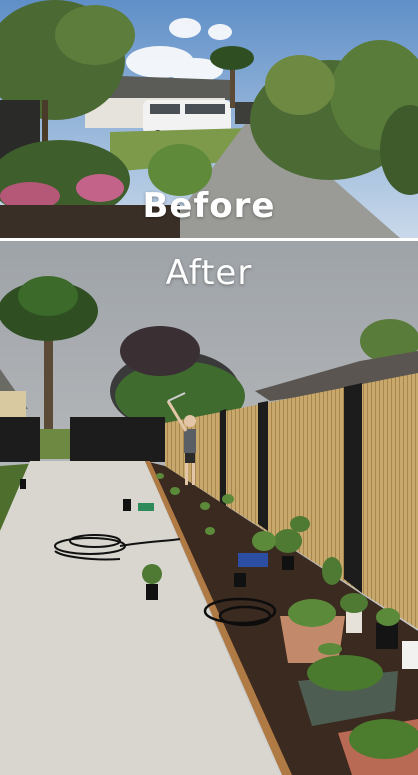 Image resolution: width=418 pixels, height=775 pixels. Describe the element at coordinates (209, 206) in the screenshot. I see `before-caption: Before` at that location.